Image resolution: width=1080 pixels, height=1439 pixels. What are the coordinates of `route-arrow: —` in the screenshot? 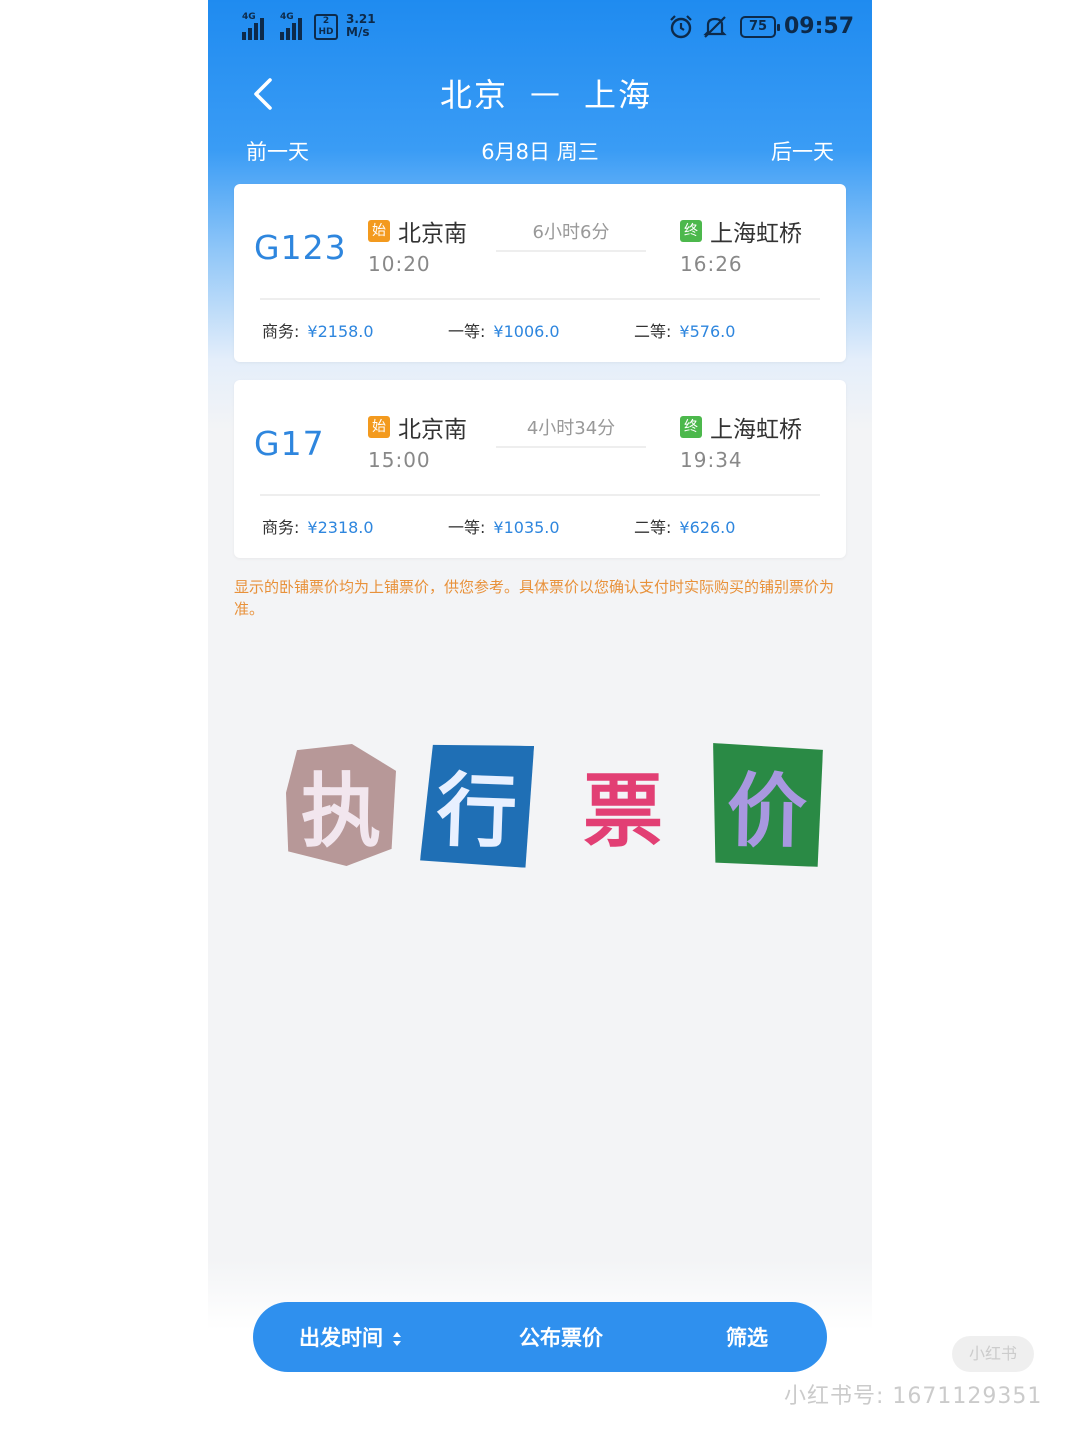 It's located at (546, 93).